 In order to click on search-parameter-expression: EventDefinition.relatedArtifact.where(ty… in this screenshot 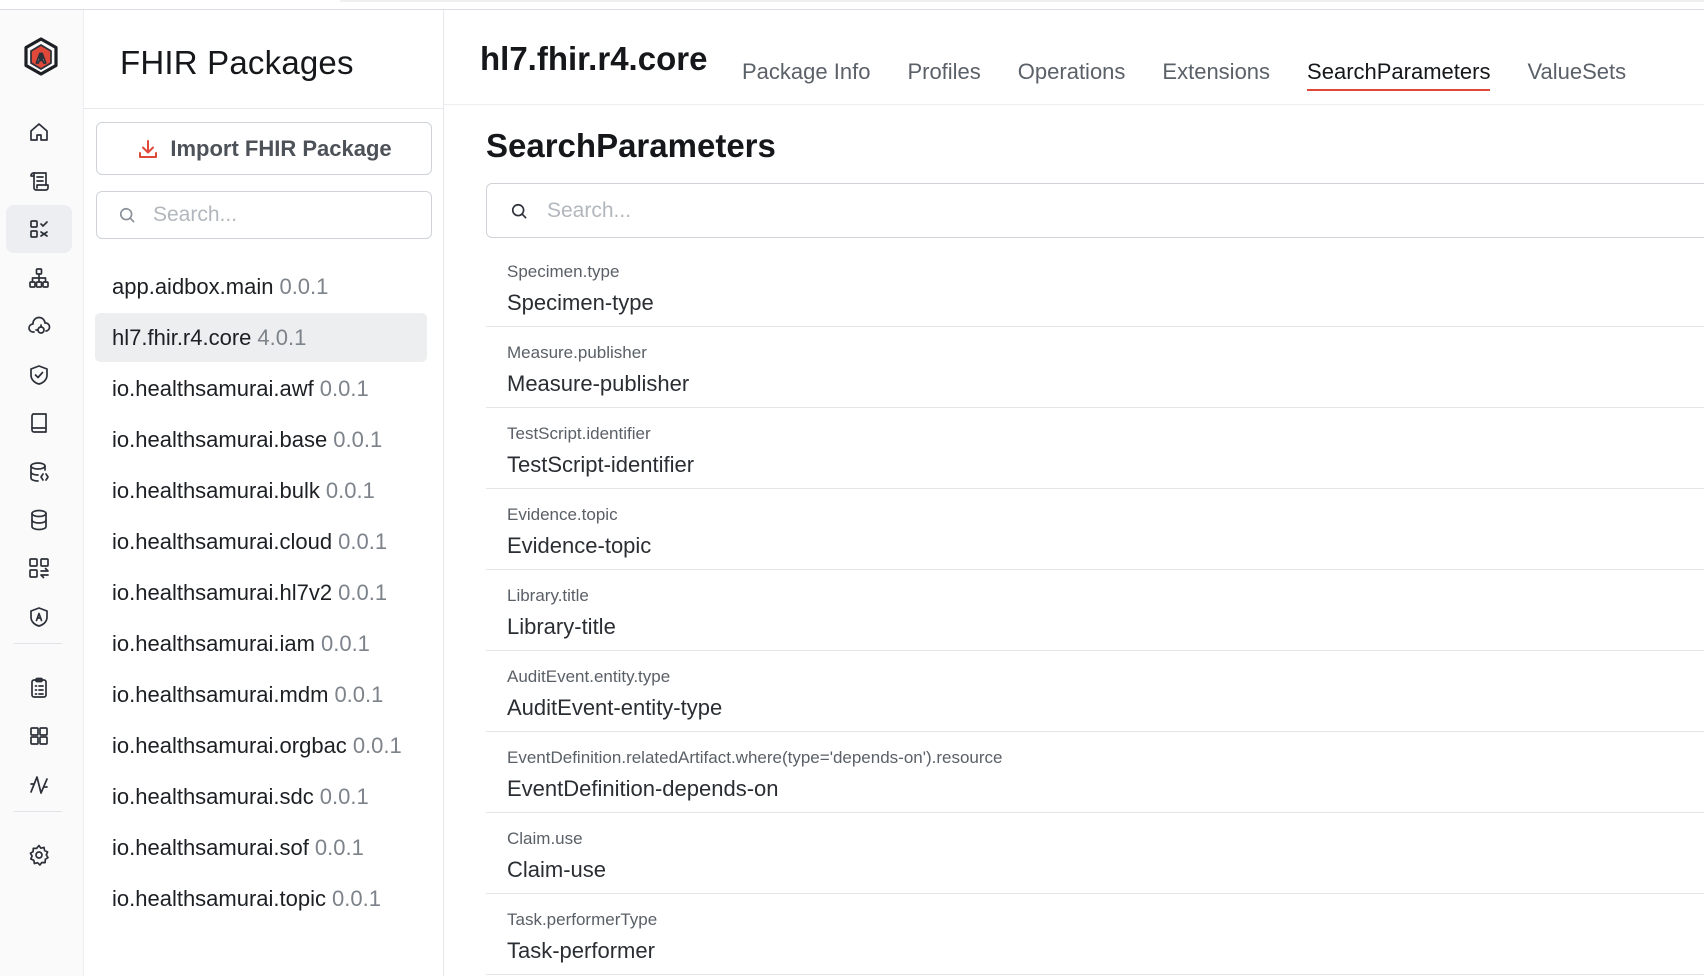, I will do `click(755, 757)`.